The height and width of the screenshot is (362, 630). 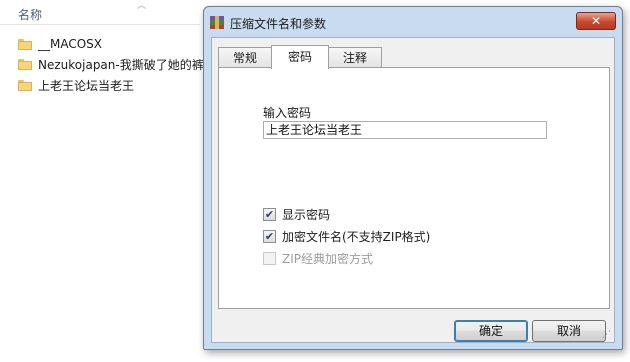 I want to click on encrypt-filenames-checkbox: ✔, so click(x=269, y=236).